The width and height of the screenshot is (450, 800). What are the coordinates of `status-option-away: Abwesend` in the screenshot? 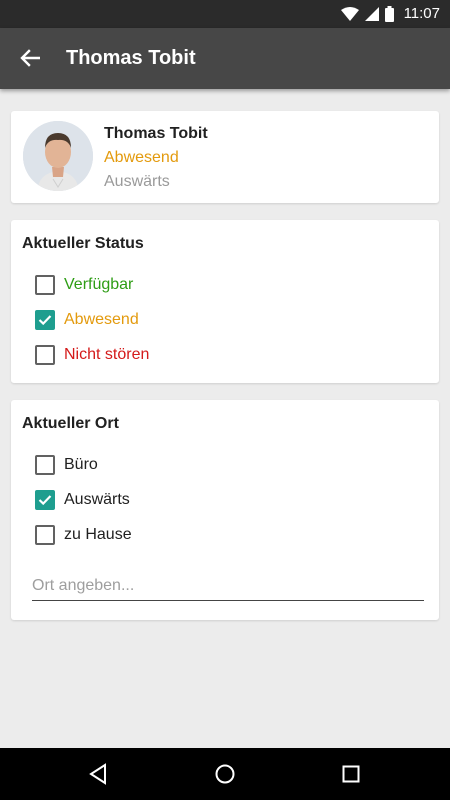 It's located at (87, 320).